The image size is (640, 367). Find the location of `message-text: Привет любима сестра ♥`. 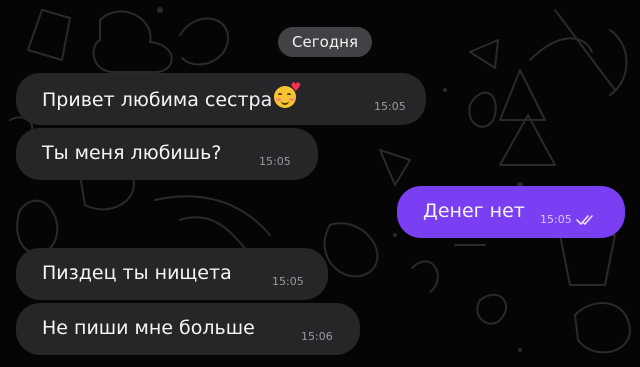

message-text: Привет любима сестра ♥ is located at coordinates (171, 96).